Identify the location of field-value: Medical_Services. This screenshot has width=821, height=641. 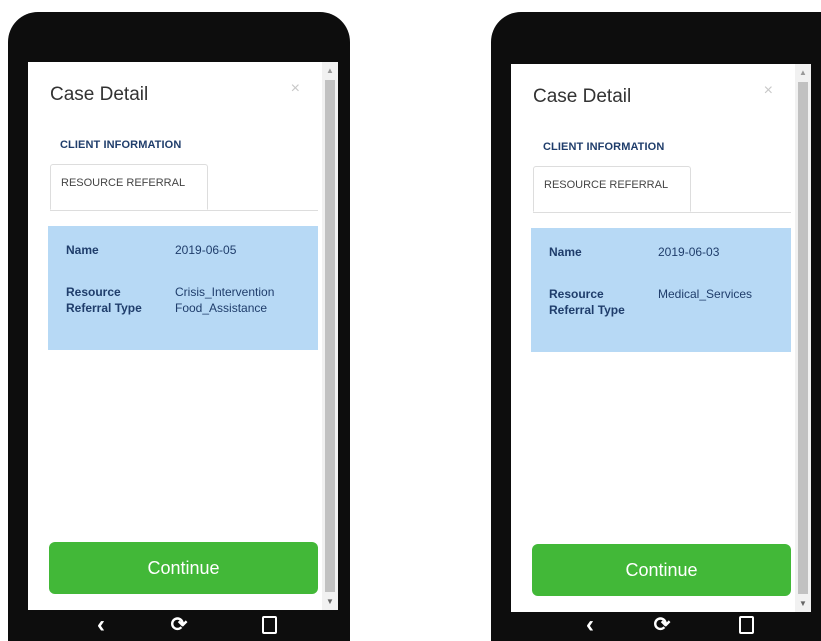
(705, 294).